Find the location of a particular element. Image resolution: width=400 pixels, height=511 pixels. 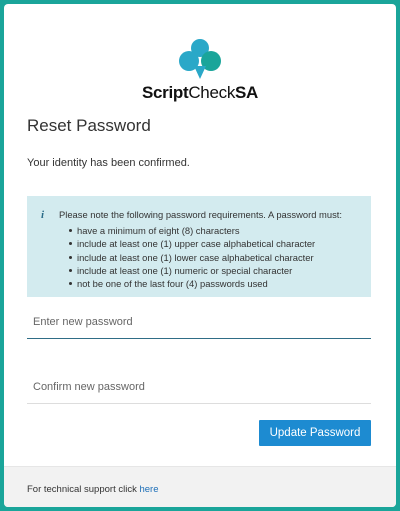

support-link: here is located at coordinates (148, 489).